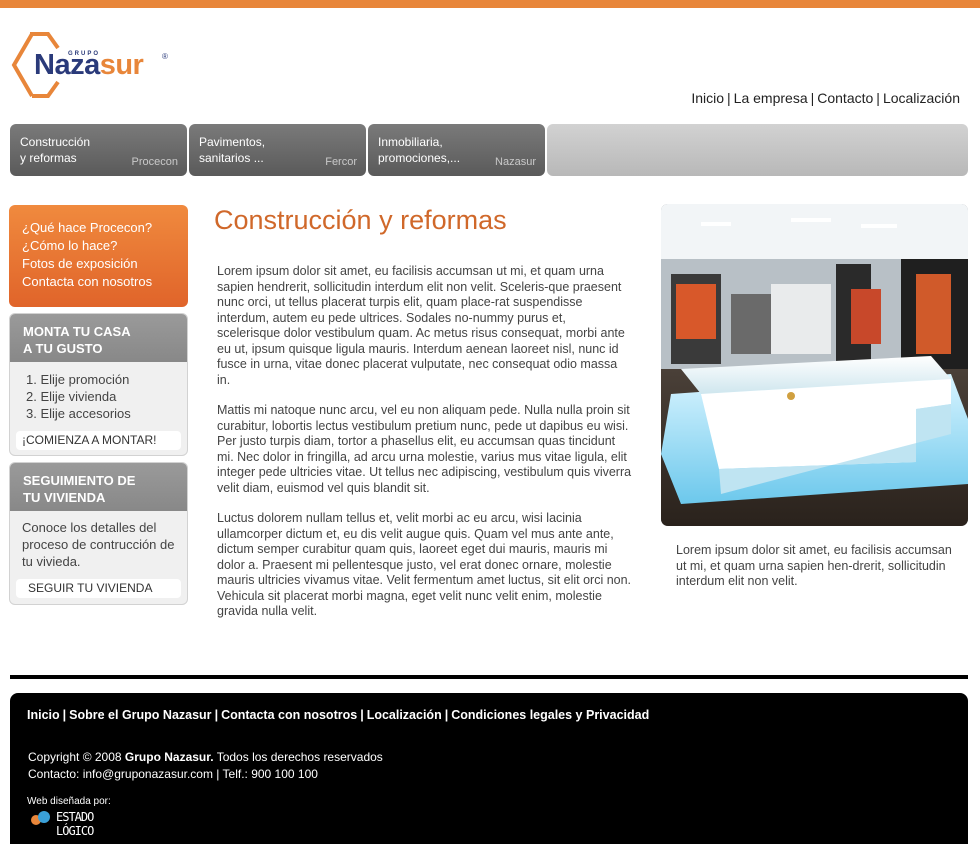 The image size is (980, 844). What do you see at coordinates (75, 824) in the screenshot?
I see `designer-name: ESTADO LÓGICO` at bounding box center [75, 824].